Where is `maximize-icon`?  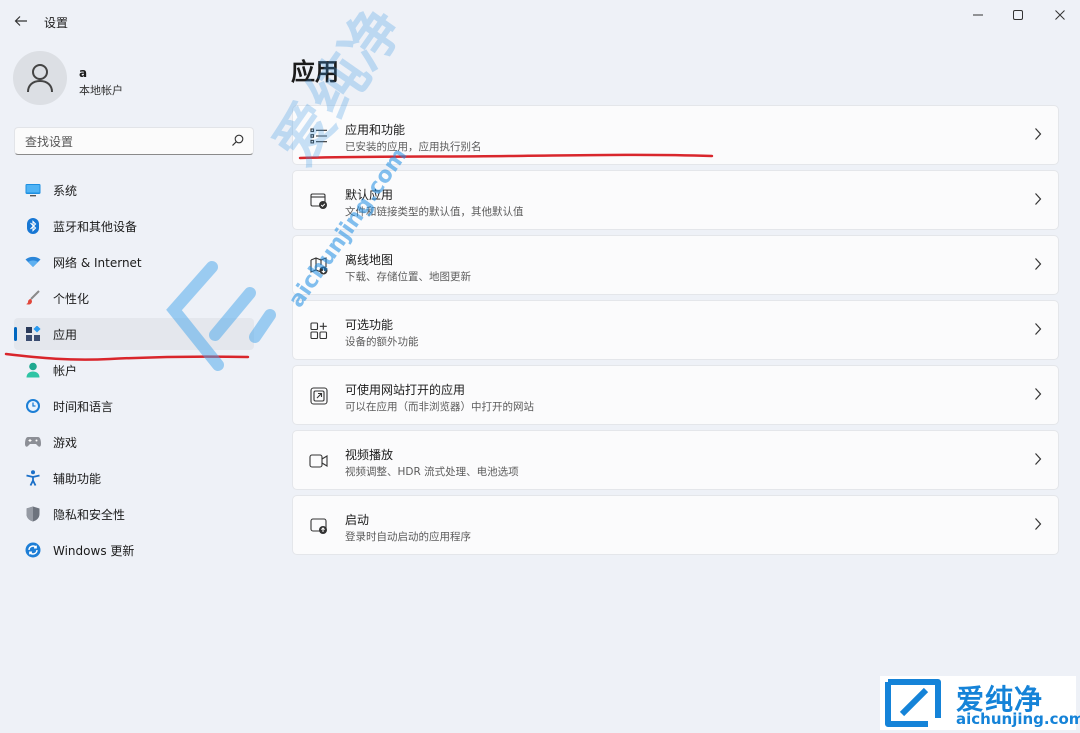
maximize-icon is located at coordinates (1018, 15).